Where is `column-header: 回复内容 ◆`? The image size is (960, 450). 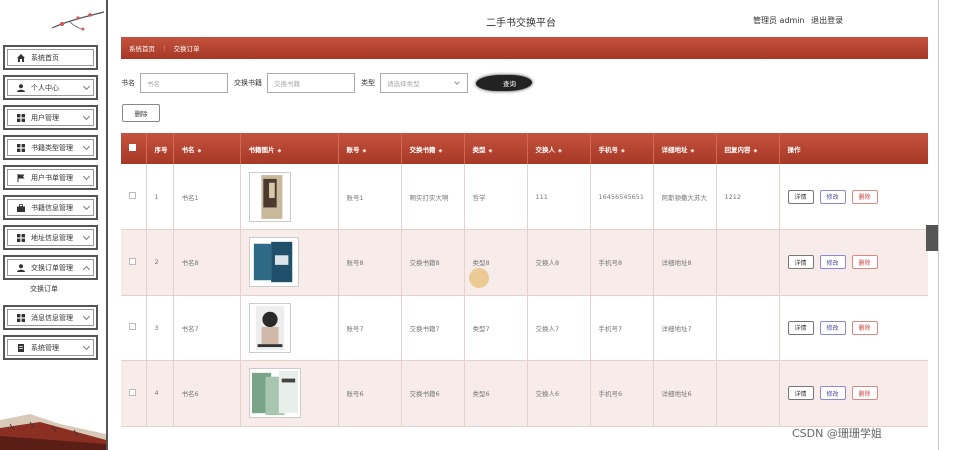 column-header: 回复内容 ◆ is located at coordinates (748, 148).